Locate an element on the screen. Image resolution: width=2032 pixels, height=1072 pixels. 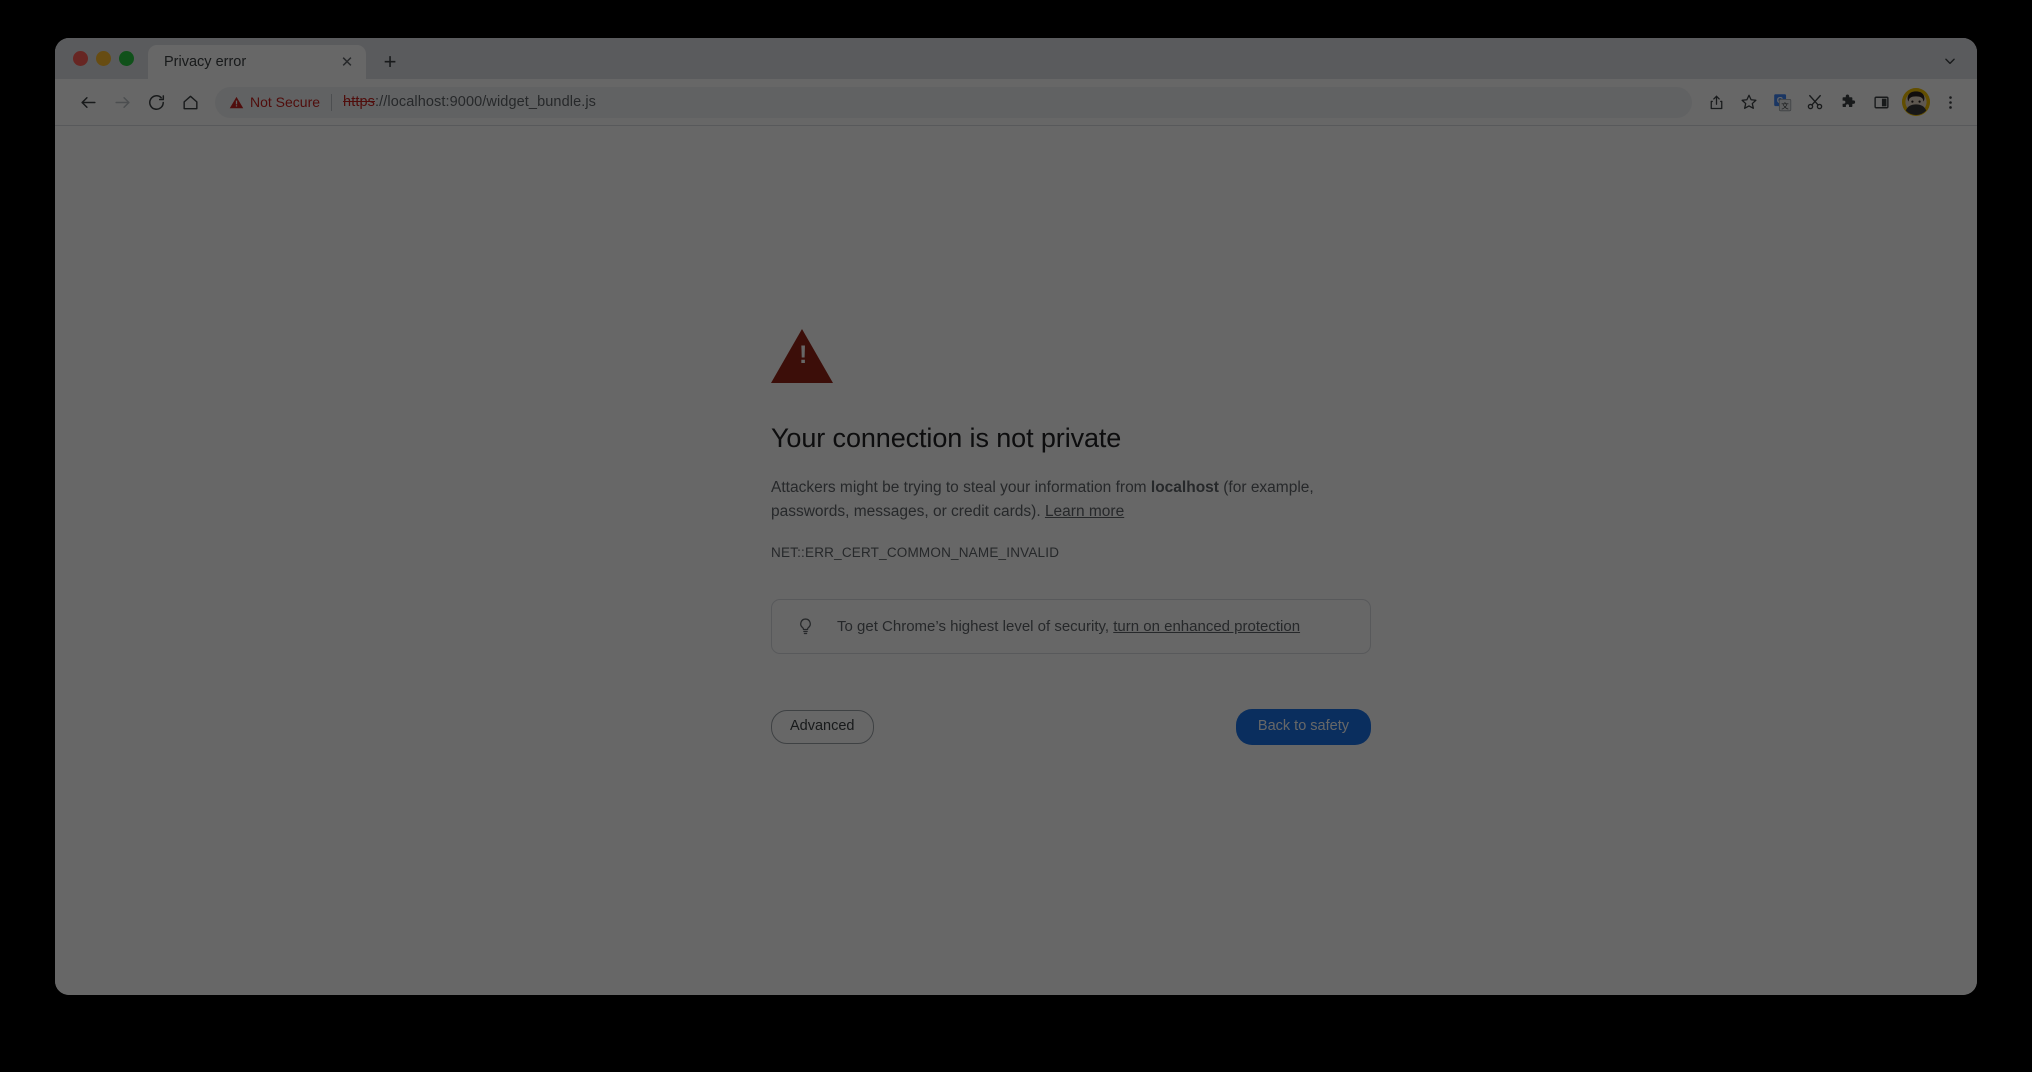
warning-exclamation-glyph: ! is located at coordinates (803, 355).